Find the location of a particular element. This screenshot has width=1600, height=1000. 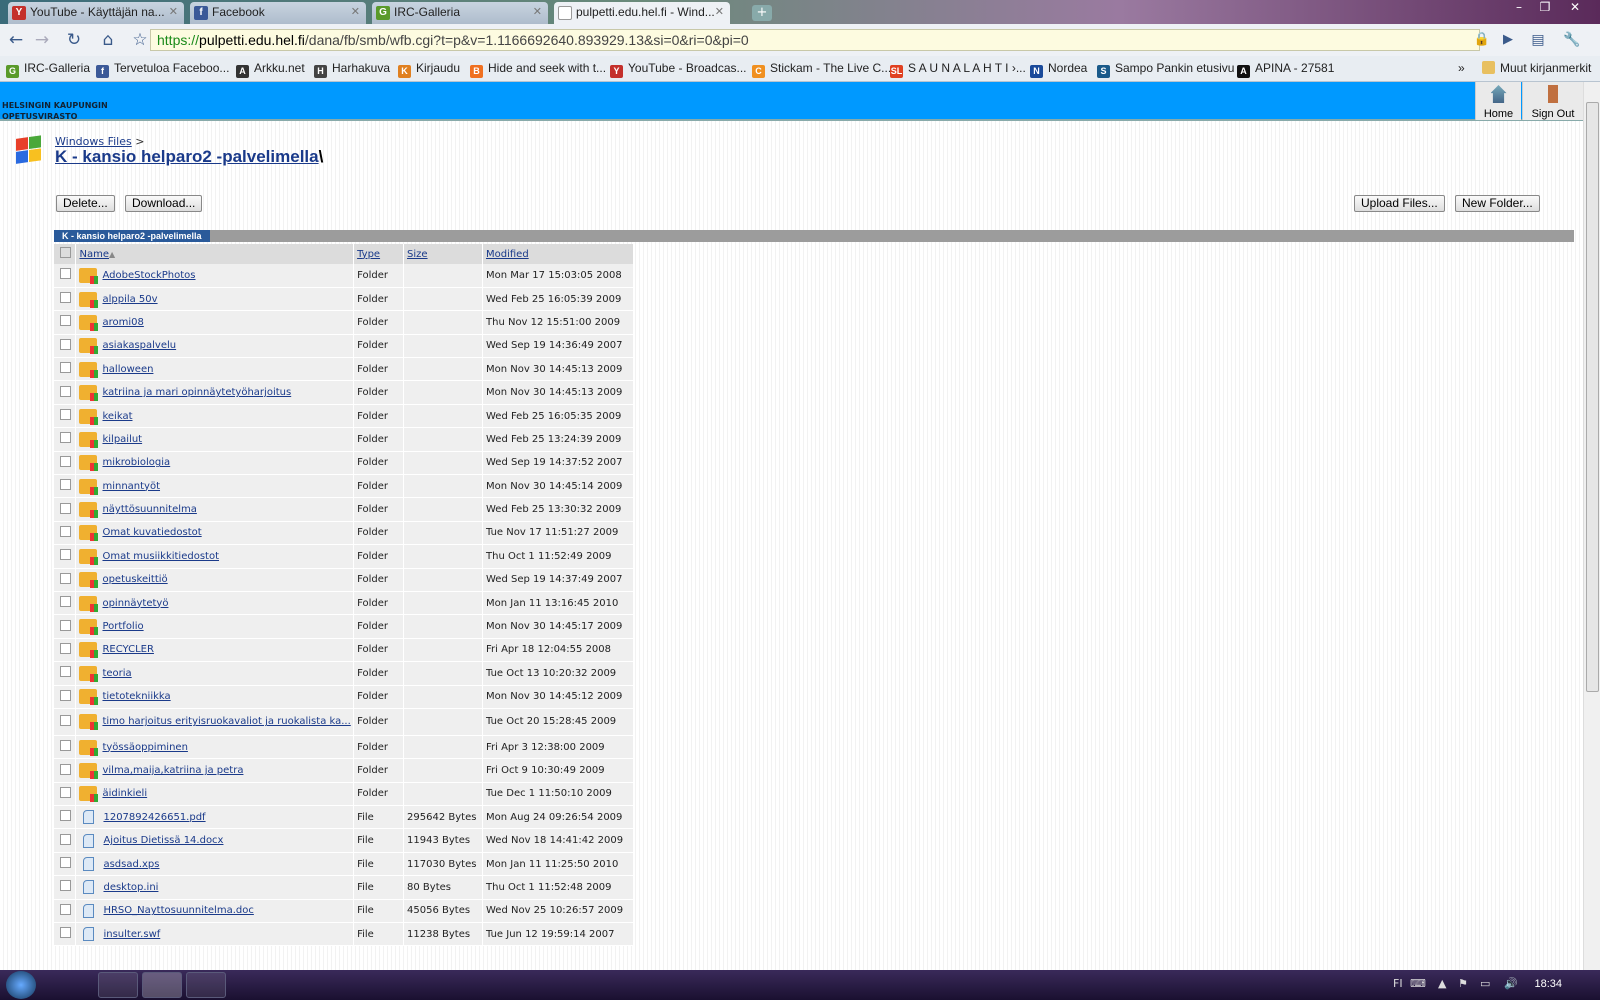

item-link: asdsad.xps is located at coordinates (131, 864).